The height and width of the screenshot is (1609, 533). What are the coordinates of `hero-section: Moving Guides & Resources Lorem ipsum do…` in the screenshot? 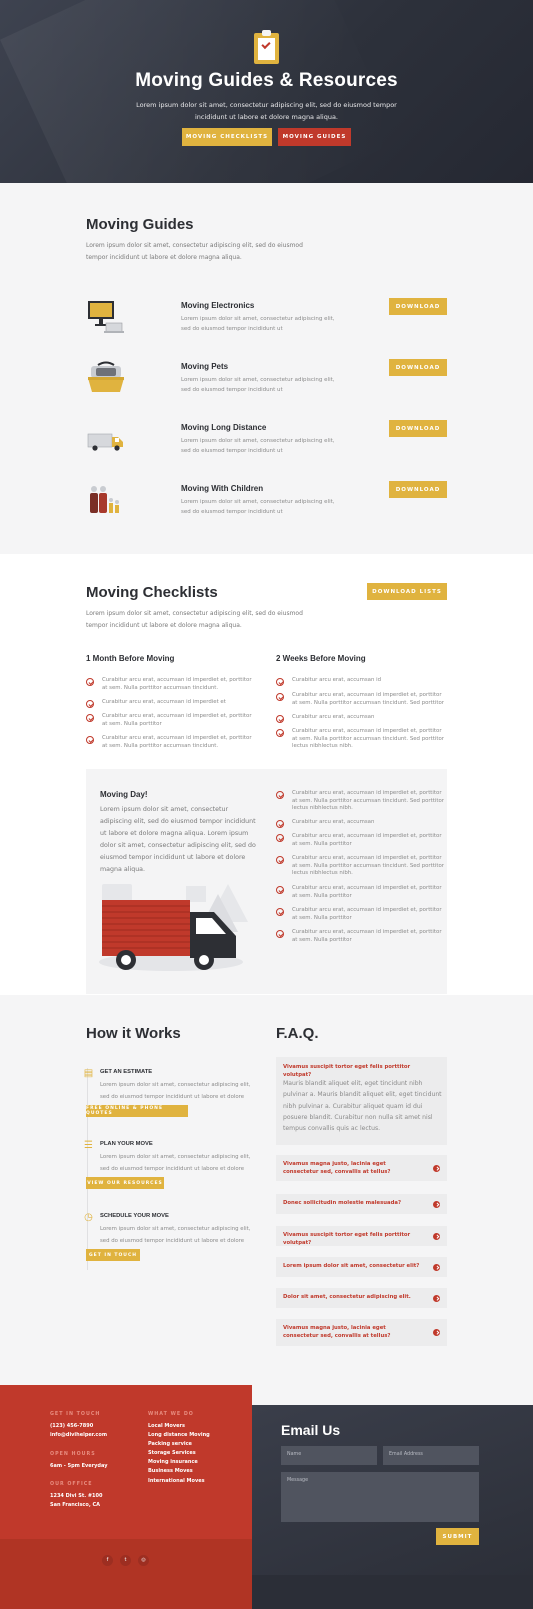 It's located at (266, 91).